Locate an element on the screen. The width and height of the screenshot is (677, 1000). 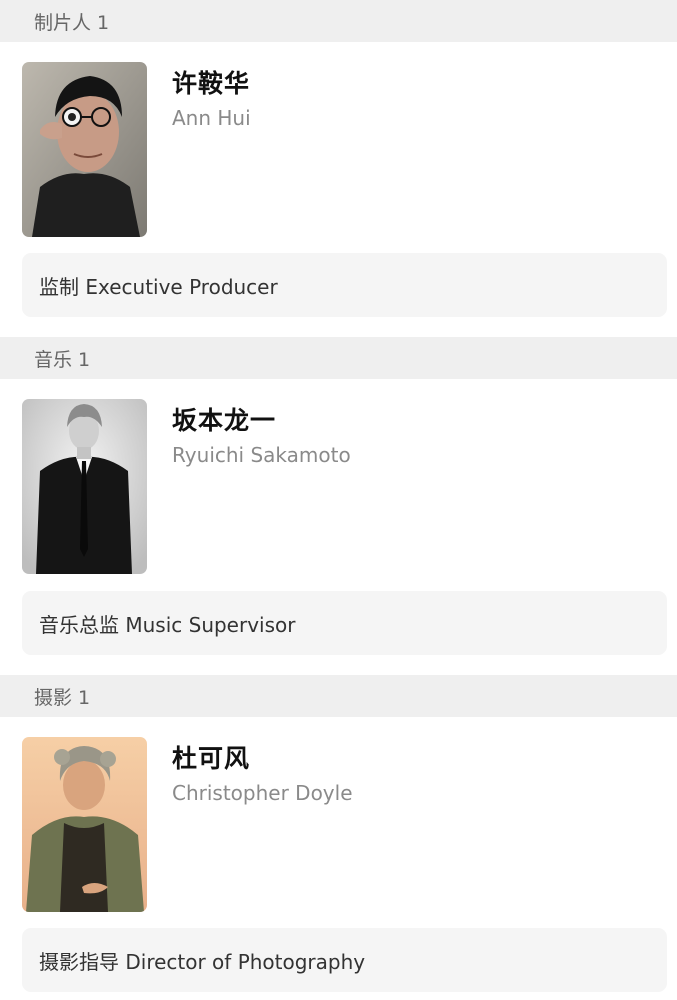
section-header-music: 音乐 1 is located at coordinates (338, 358).